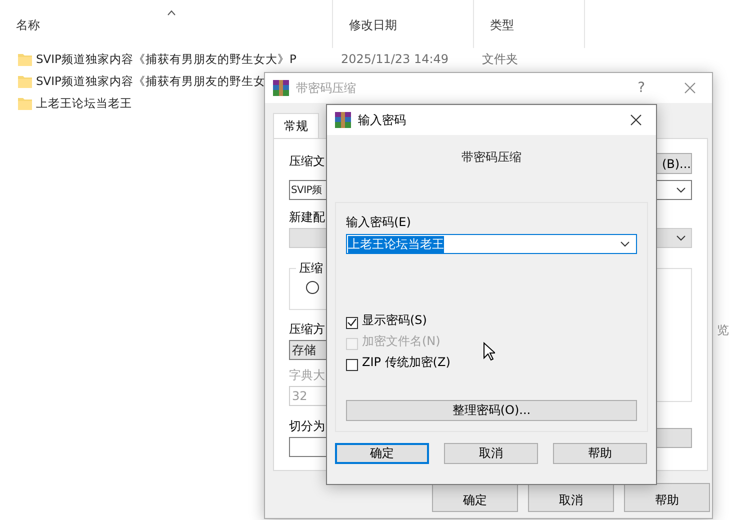 Image resolution: width=731 pixels, height=520 pixels. What do you see at coordinates (307, 375) in the screenshot?
I see `field-label: 字典大` at bounding box center [307, 375].